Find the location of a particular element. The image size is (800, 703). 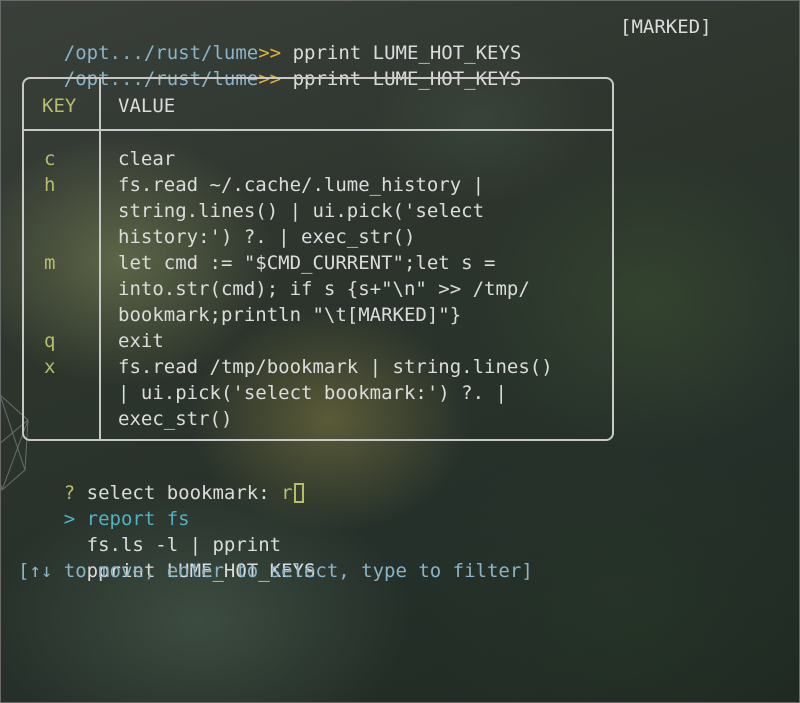

table-row-value: fs.read /tmp/bookmark | string.lines() is located at coordinates (335, 367).